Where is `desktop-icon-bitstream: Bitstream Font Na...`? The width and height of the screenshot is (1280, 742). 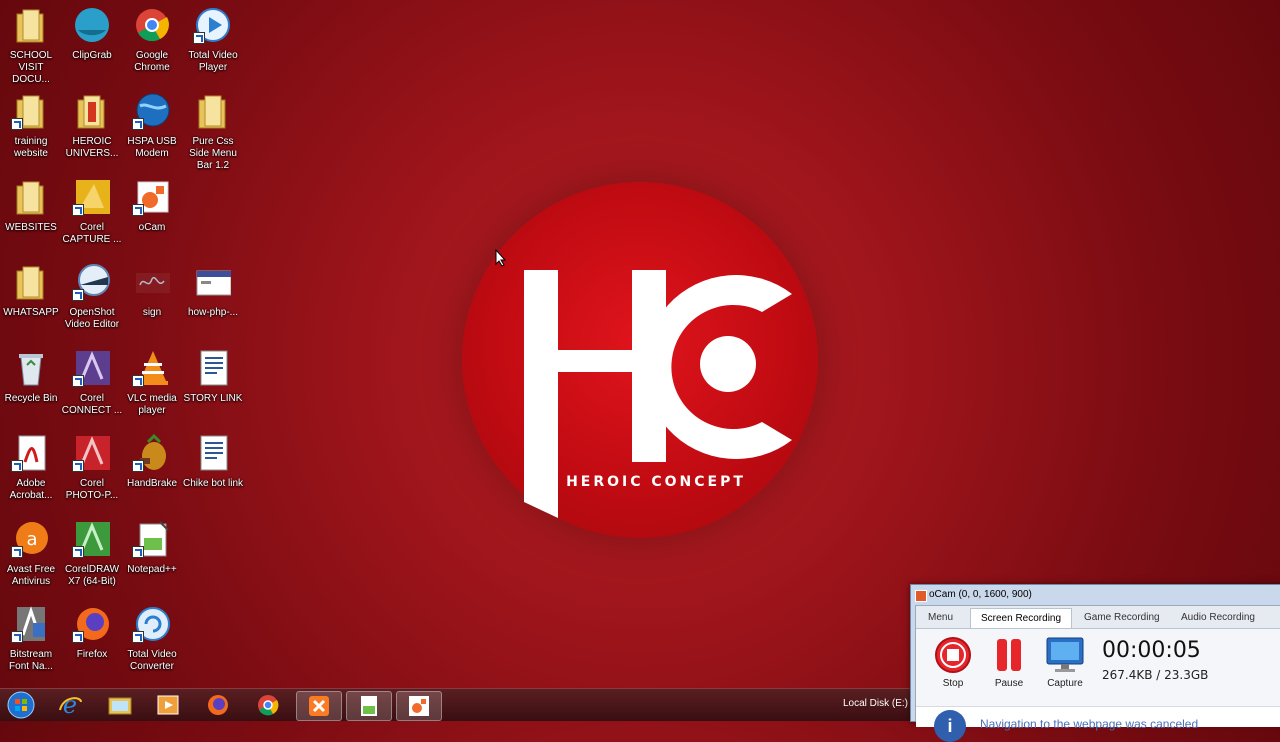
desktop-icon-bitstream: Bitstream Font Na... is located at coordinates (31, 643).